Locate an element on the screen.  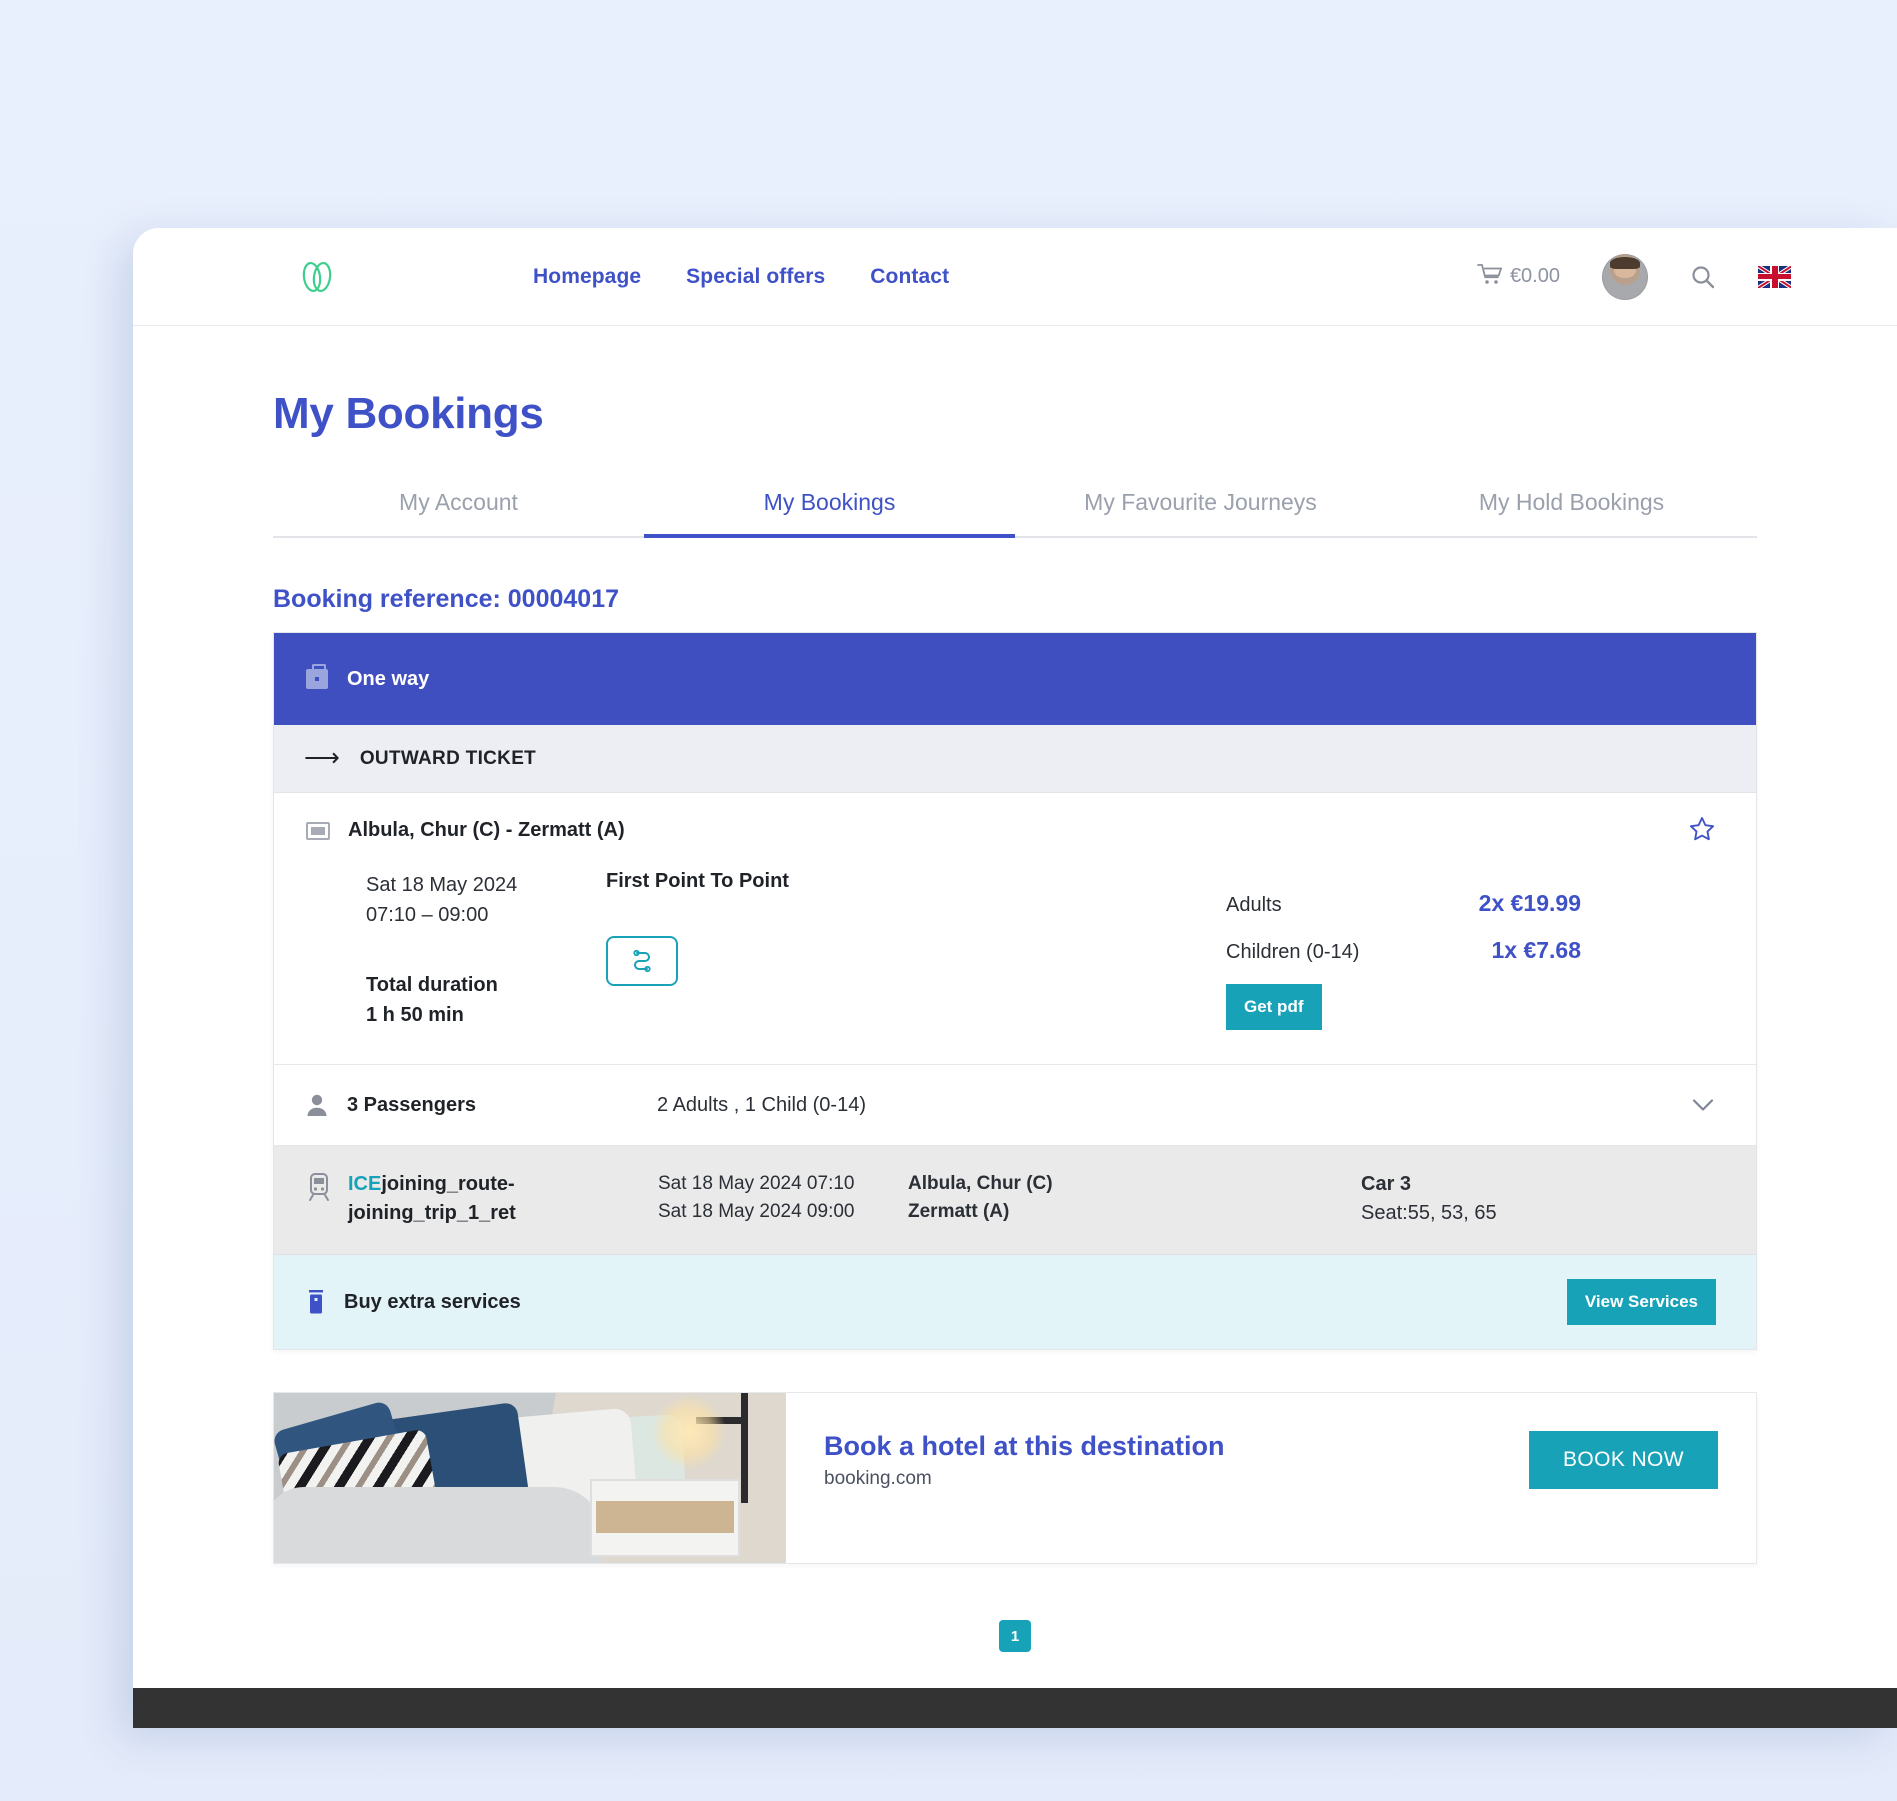
trip-type-label: One way is located at coordinates (388, 678).